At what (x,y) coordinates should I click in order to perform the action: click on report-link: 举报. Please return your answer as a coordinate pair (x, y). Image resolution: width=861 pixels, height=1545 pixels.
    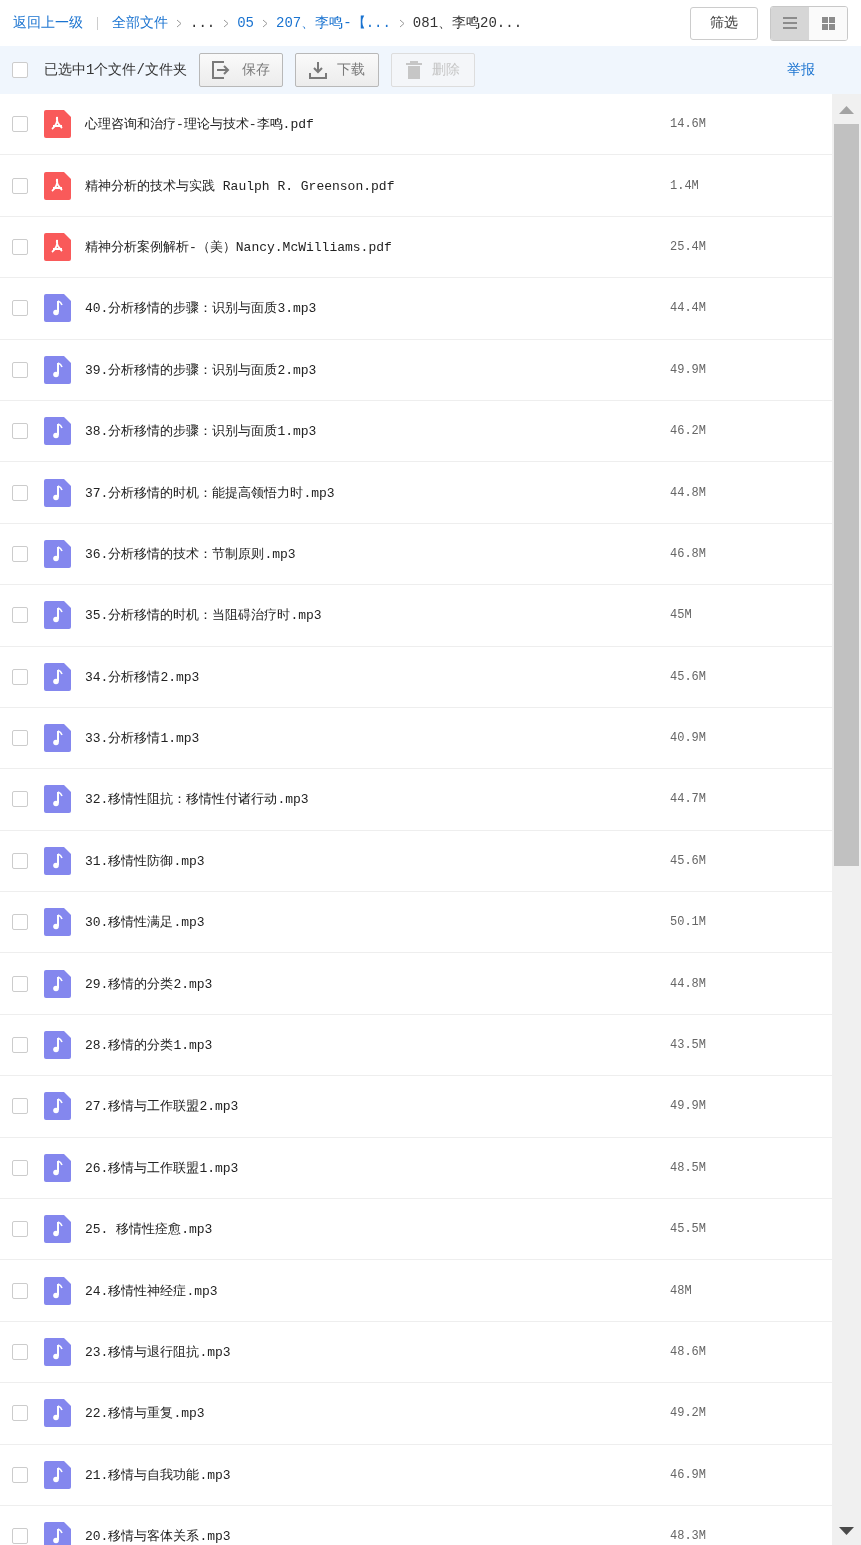
    Looking at the image, I should click on (801, 70).